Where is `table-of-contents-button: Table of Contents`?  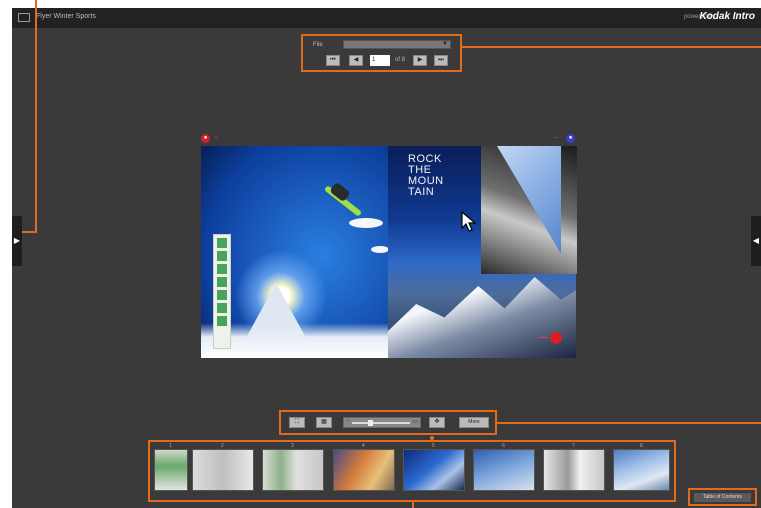 table-of-contents-button: Table of Contents is located at coordinates (722, 497).